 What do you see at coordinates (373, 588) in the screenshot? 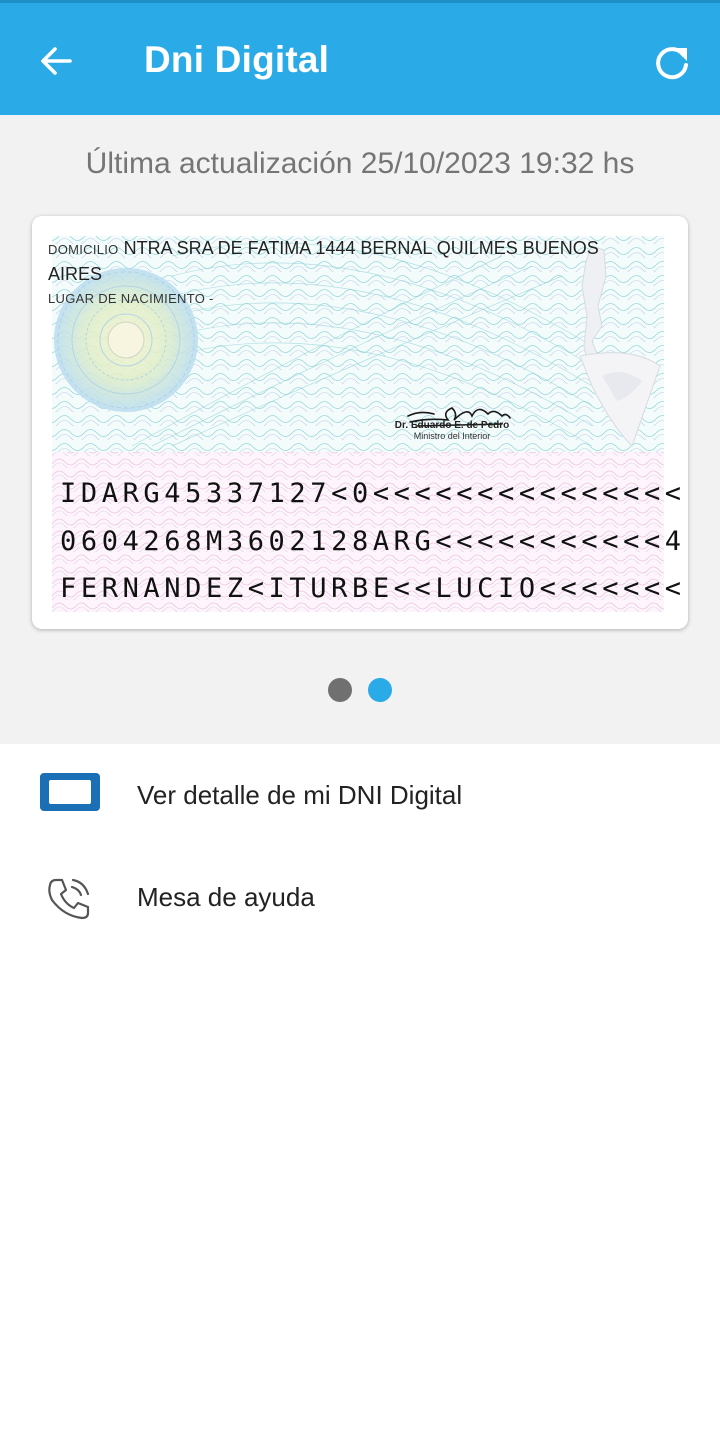
I see `mrz-line-3: FERNANDEZ<ITURBE<<LUCIO<<<<<<<` at bounding box center [373, 588].